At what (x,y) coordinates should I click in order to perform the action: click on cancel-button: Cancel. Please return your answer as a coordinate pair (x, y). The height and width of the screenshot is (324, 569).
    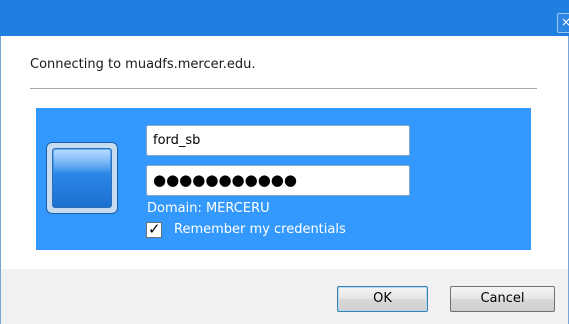
    Looking at the image, I should click on (502, 299).